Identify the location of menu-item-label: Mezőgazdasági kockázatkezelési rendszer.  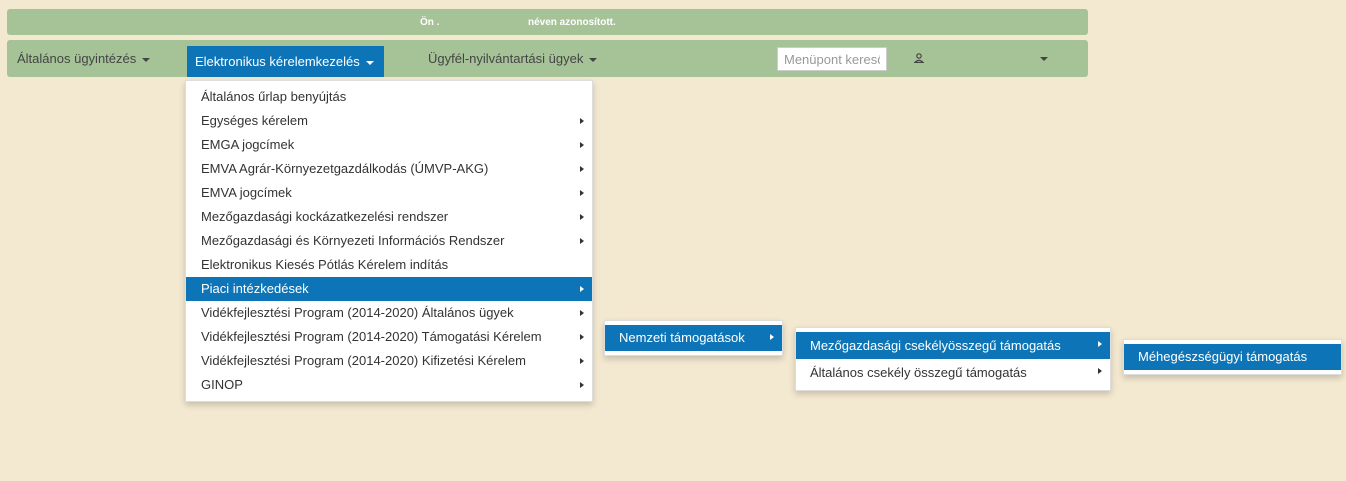
(325, 216).